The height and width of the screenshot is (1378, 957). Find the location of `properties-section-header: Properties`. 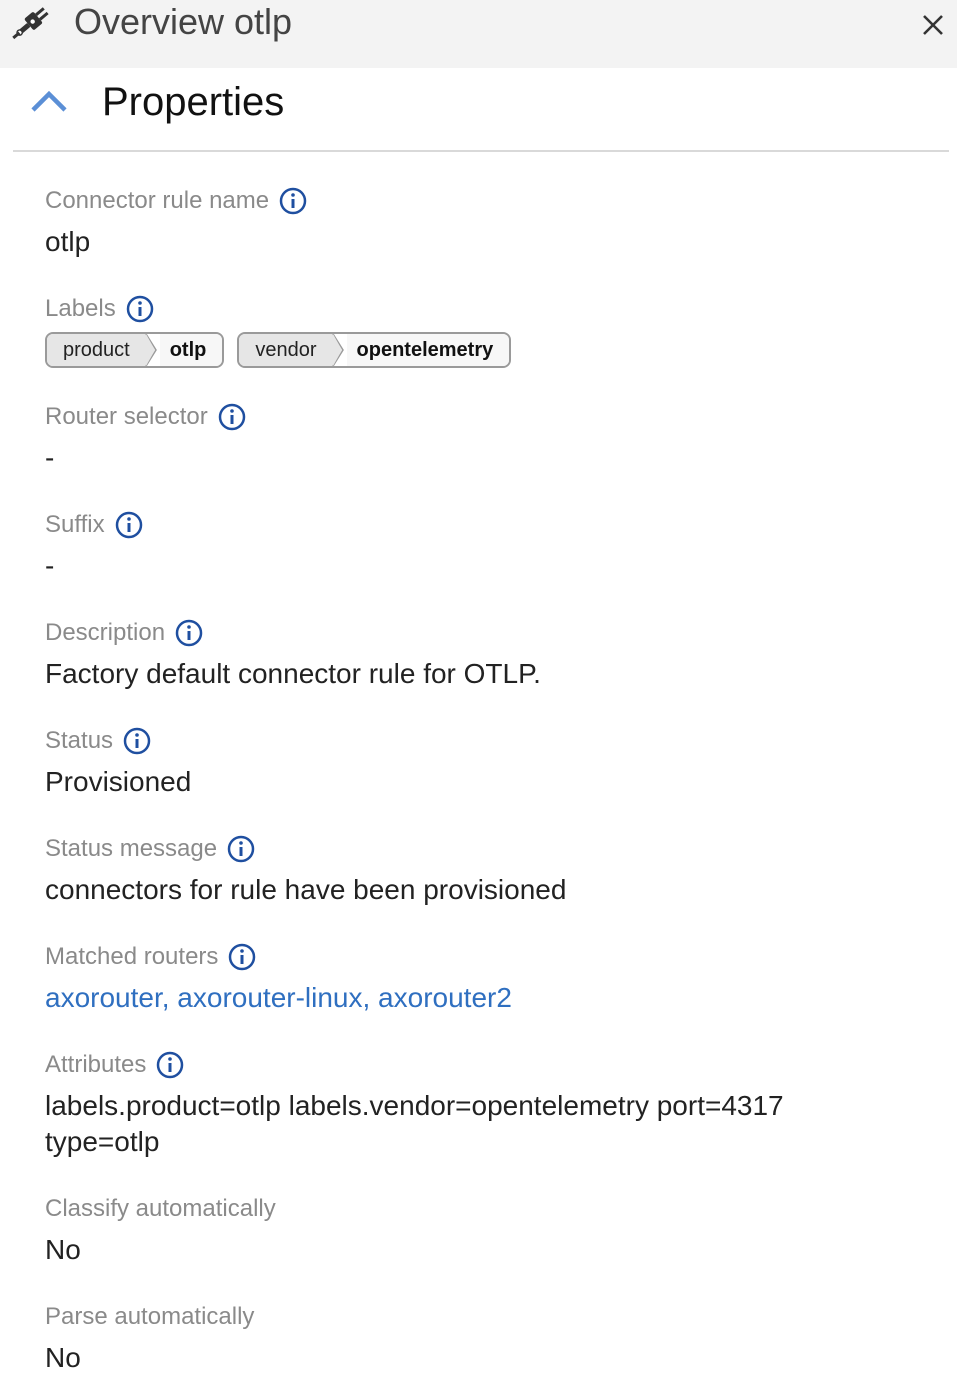

properties-section-header: Properties is located at coordinates (481, 111).